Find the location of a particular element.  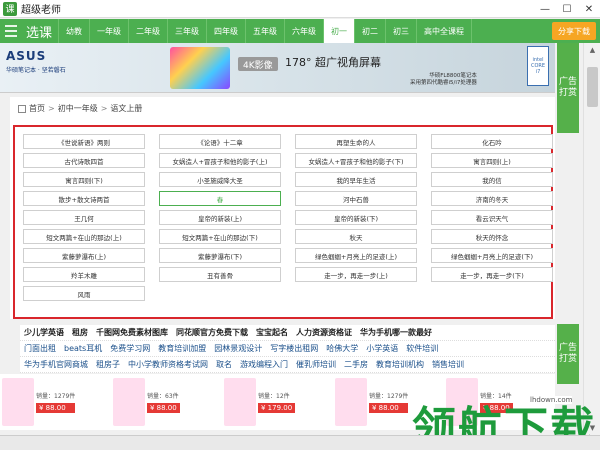

intel-badge: intel CORE i7 is located at coordinates (538, 66).